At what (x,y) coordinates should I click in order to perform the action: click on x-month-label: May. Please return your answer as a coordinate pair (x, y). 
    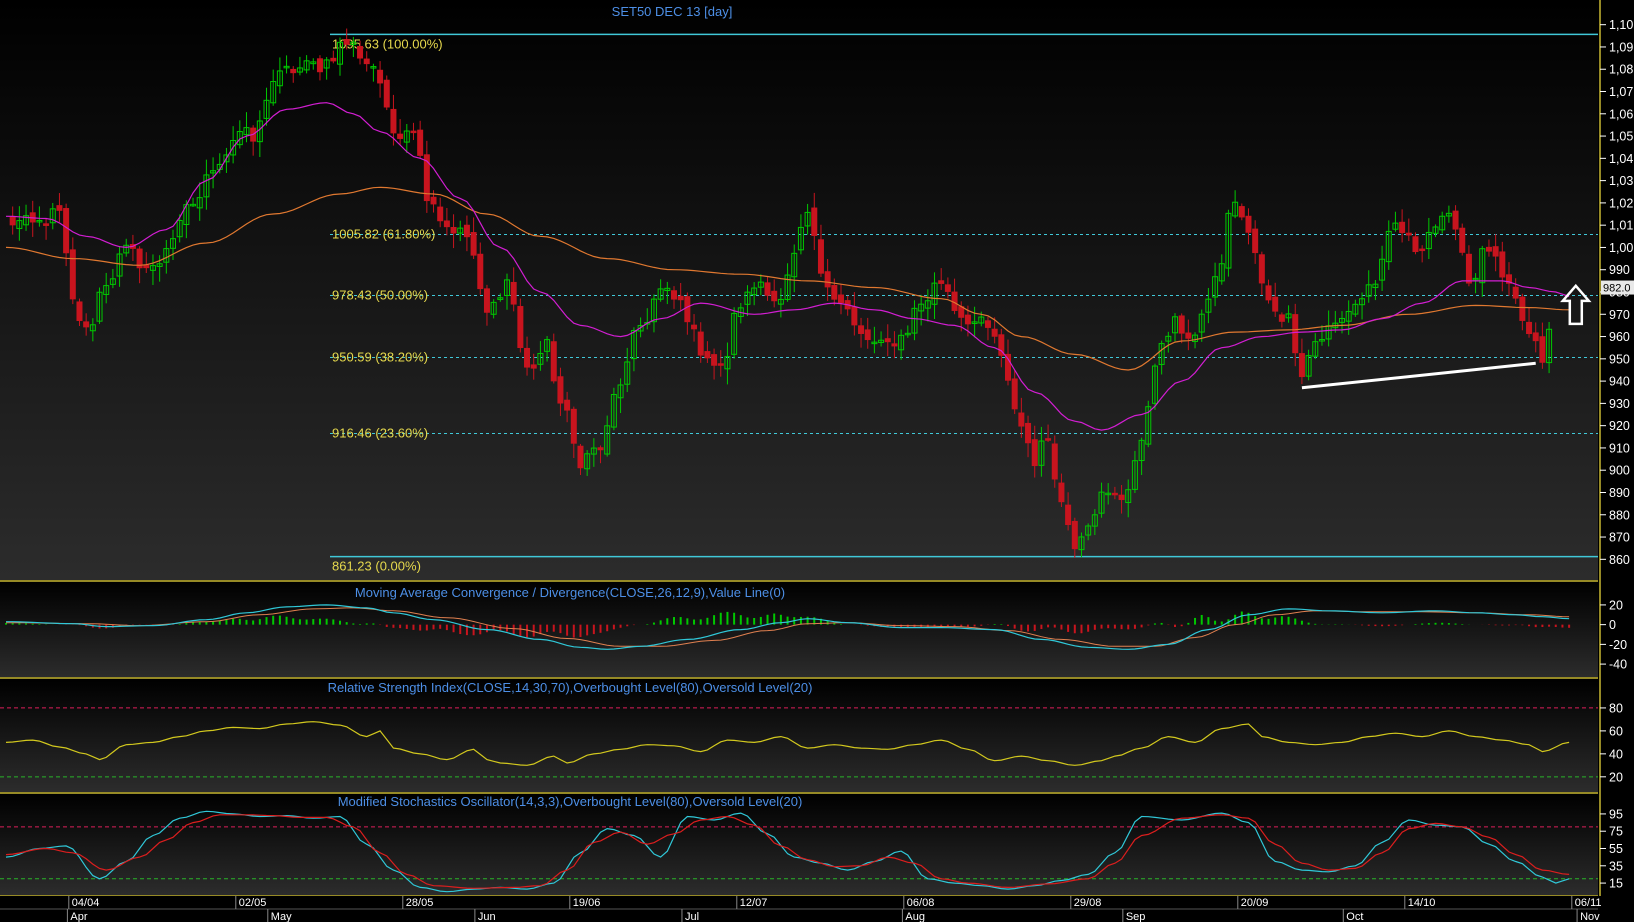
    Looking at the image, I should click on (281, 916).